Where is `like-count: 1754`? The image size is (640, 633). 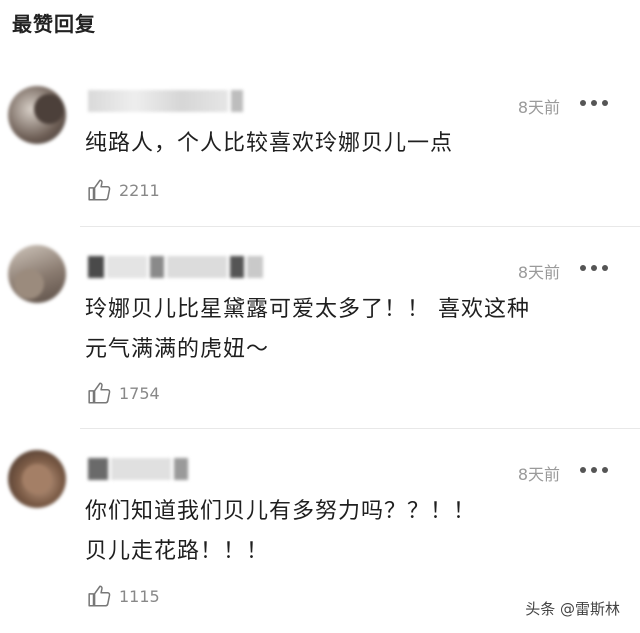
like-count: 1754 is located at coordinates (139, 393).